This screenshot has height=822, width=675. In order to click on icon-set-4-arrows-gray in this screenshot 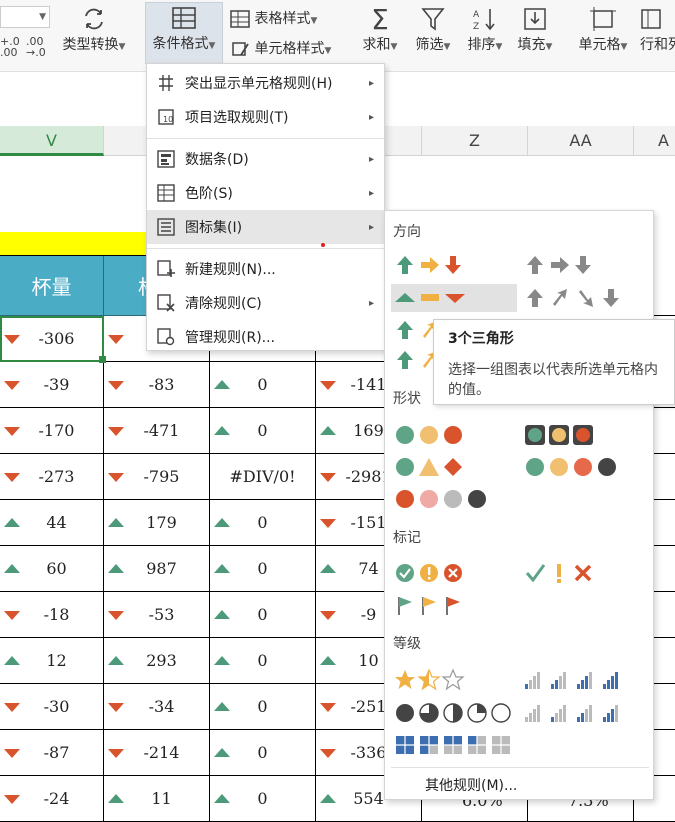, I will do `click(586, 299)`.